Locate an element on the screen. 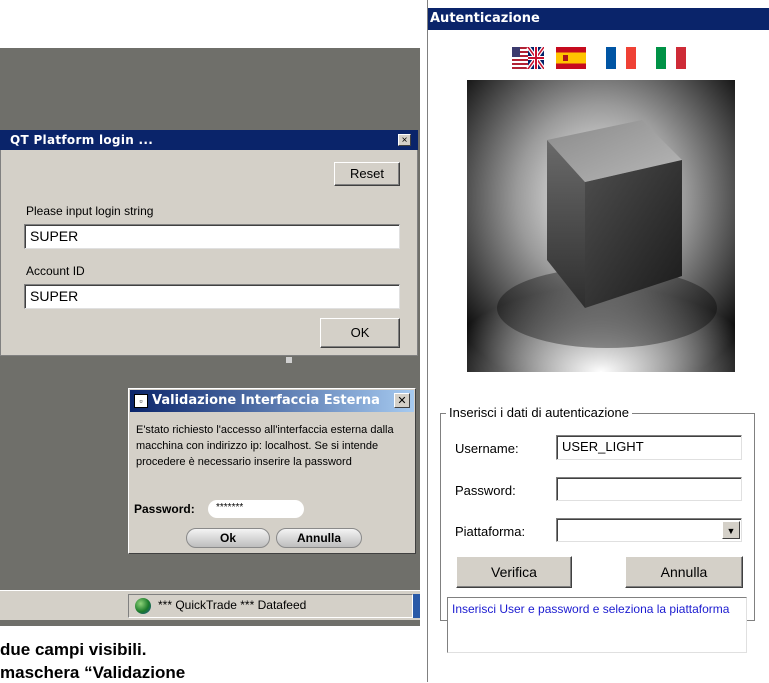 This screenshot has height=683, width=769. login-string-label: Please input login string is located at coordinates (90, 211).